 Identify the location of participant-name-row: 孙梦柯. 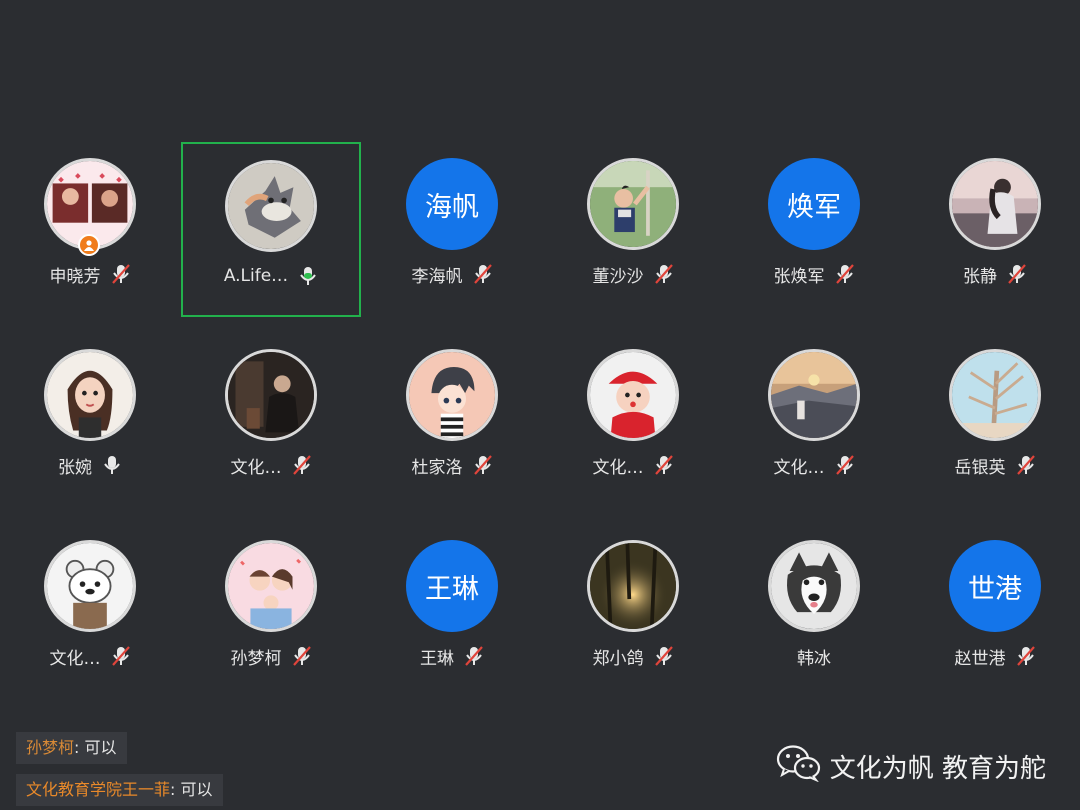
(271, 656).